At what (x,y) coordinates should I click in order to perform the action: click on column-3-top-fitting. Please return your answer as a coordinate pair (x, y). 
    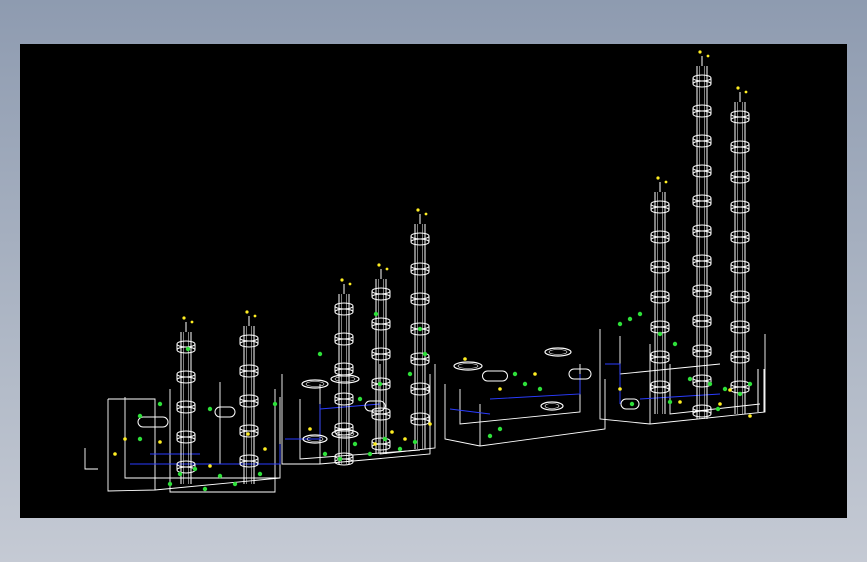
    Looking at the image, I should click on (350, 284).